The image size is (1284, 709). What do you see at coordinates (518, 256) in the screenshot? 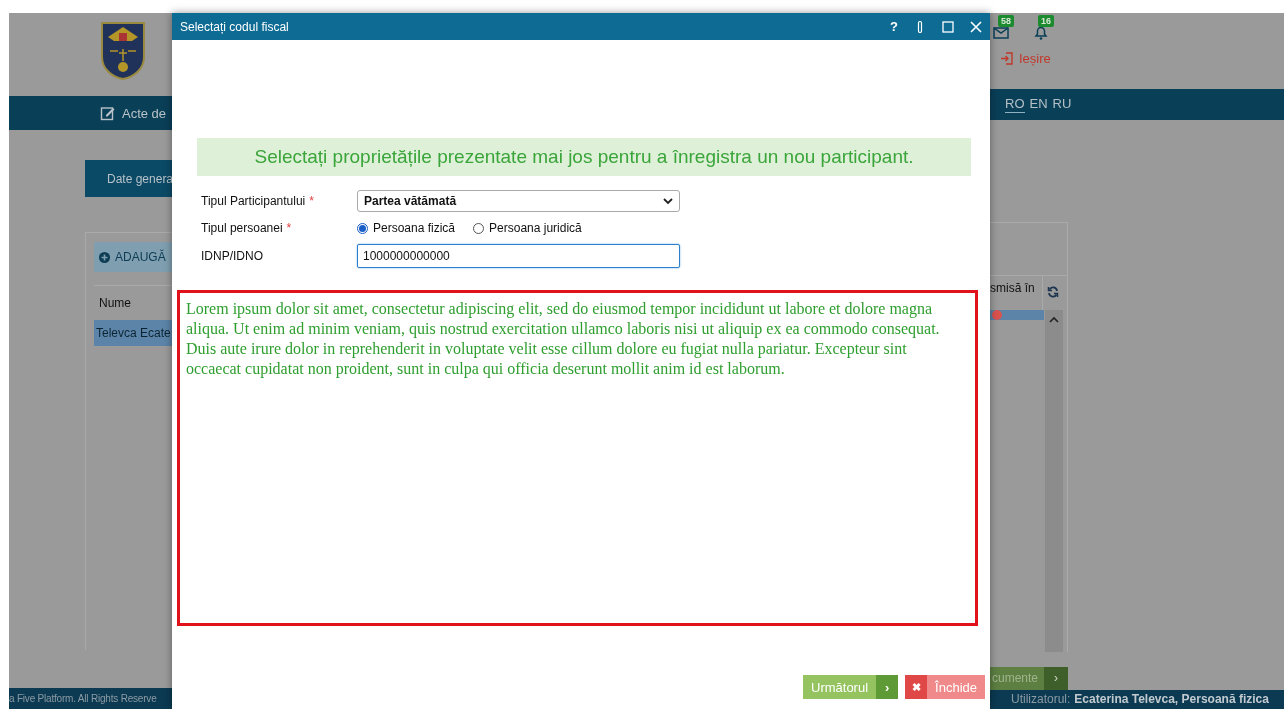
I see `idnp-input-field: 1000000000000` at bounding box center [518, 256].